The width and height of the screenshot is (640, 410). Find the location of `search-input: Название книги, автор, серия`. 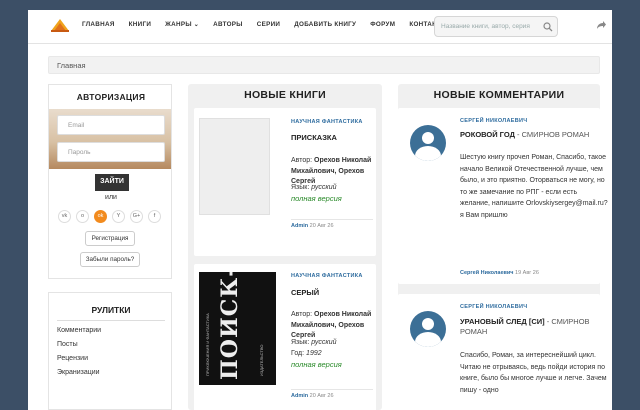

search-input: Название книги, автор, серия is located at coordinates (496, 26).